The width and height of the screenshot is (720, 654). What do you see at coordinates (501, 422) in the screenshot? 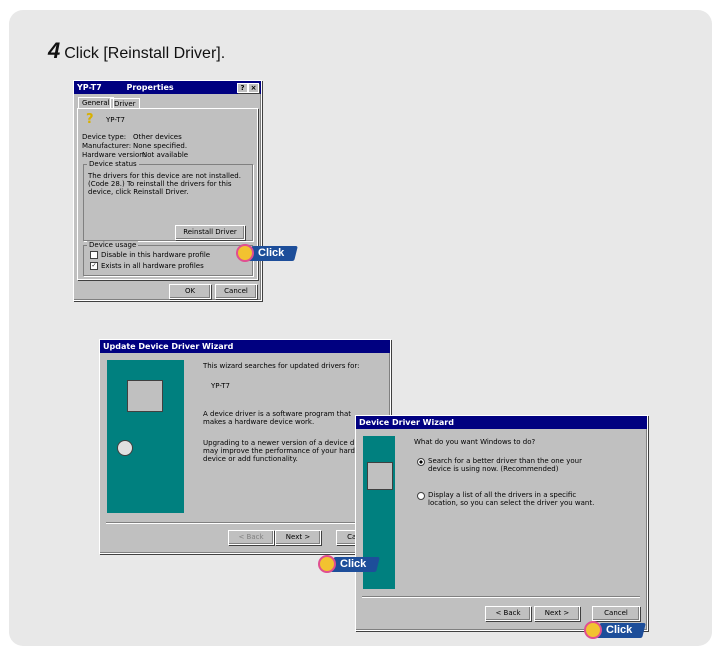
I see `wizard2-titlebar: Device Driver Wizard` at bounding box center [501, 422].